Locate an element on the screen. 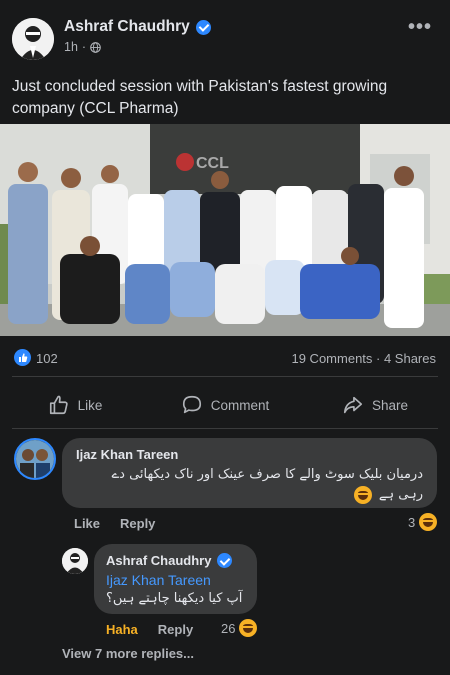  reply-reactions: 26 is located at coordinates (239, 628).